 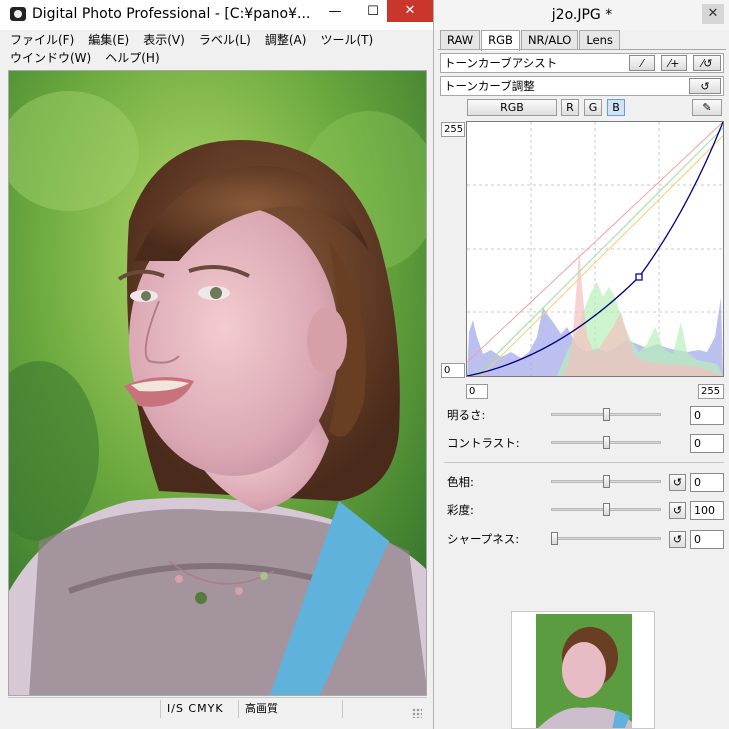 What do you see at coordinates (599, 40) in the screenshot?
I see `tab-lens: Lens` at bounding box center [599, 40].